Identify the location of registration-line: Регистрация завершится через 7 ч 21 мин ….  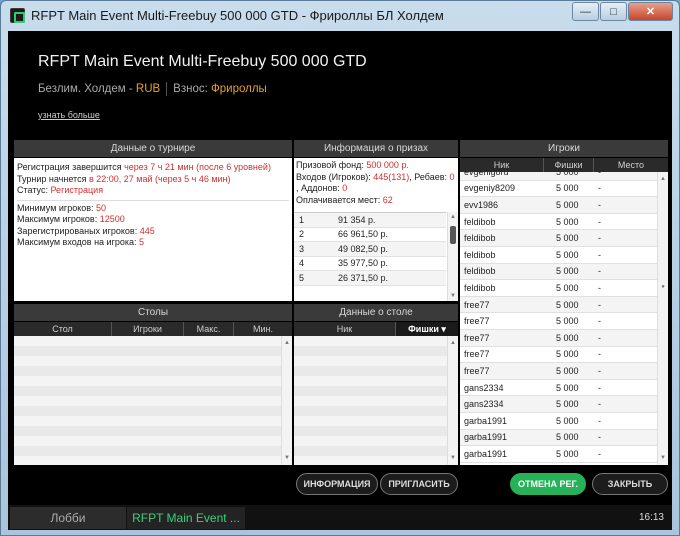
(153, 168).